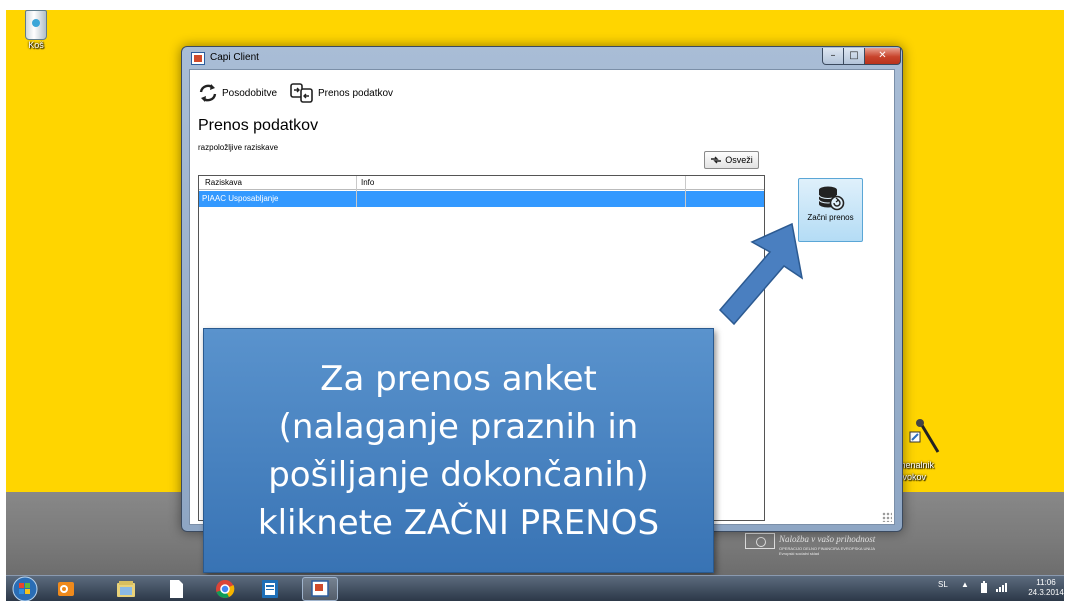 The image size is (1068, 601). I want to click on capi-client-app-icon, so click(198, 58).